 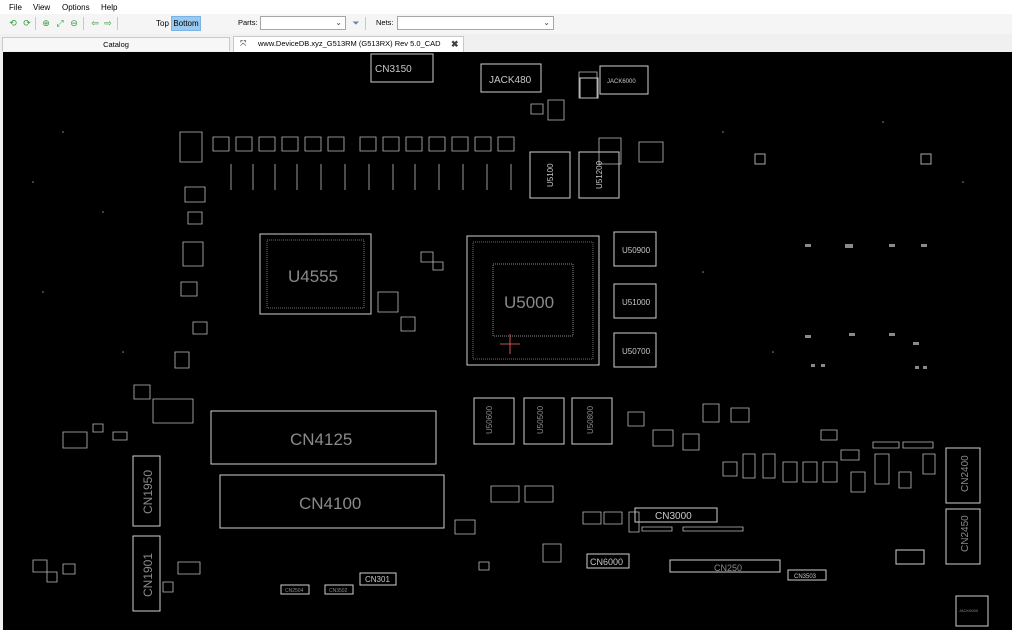 What do you see at coordinates (27, 23) in the screenshot?
I see `rotate-right-icon: ⟳` at bounding box center [27, 23].